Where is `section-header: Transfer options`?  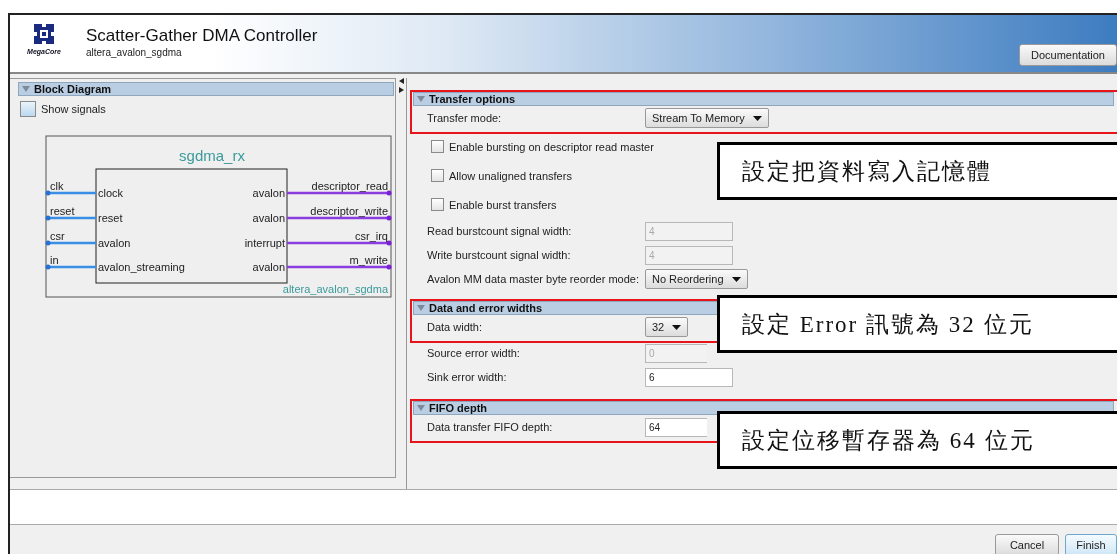 section-header: Transfer options is located at coordinates (763, 99).